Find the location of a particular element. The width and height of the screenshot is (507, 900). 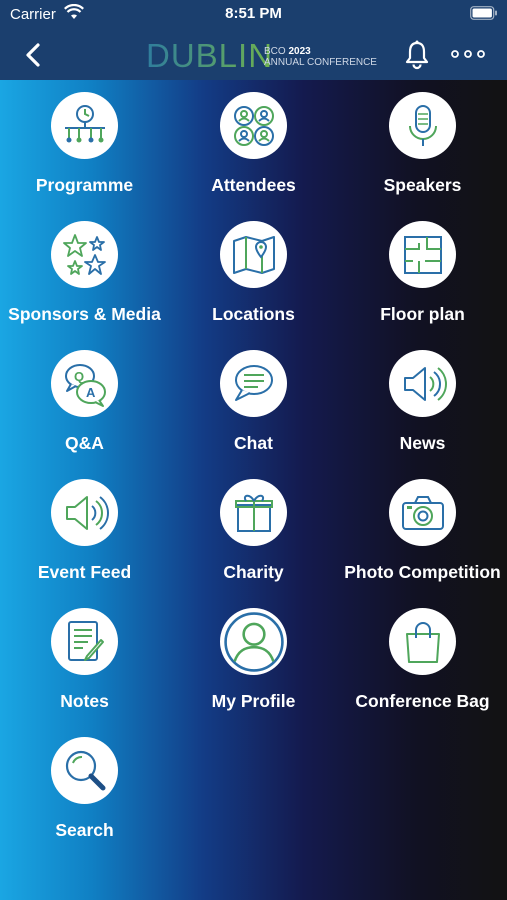

tile-search: Search is located at coordinates (84, 785).